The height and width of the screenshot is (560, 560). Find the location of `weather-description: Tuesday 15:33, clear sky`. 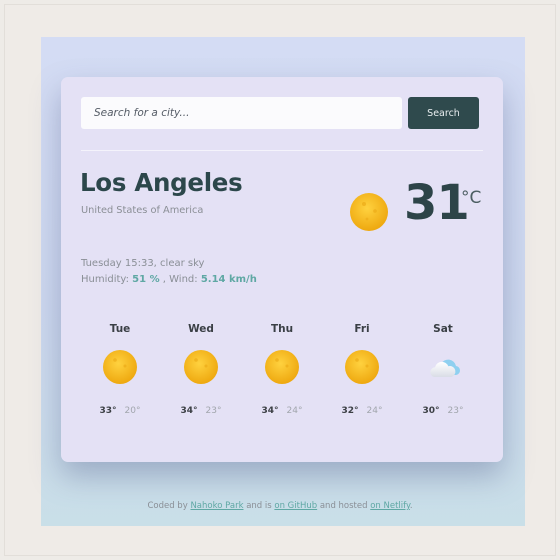

weather-description: Tuesday 15:33, clear sky is located at coordinates (143, 263).